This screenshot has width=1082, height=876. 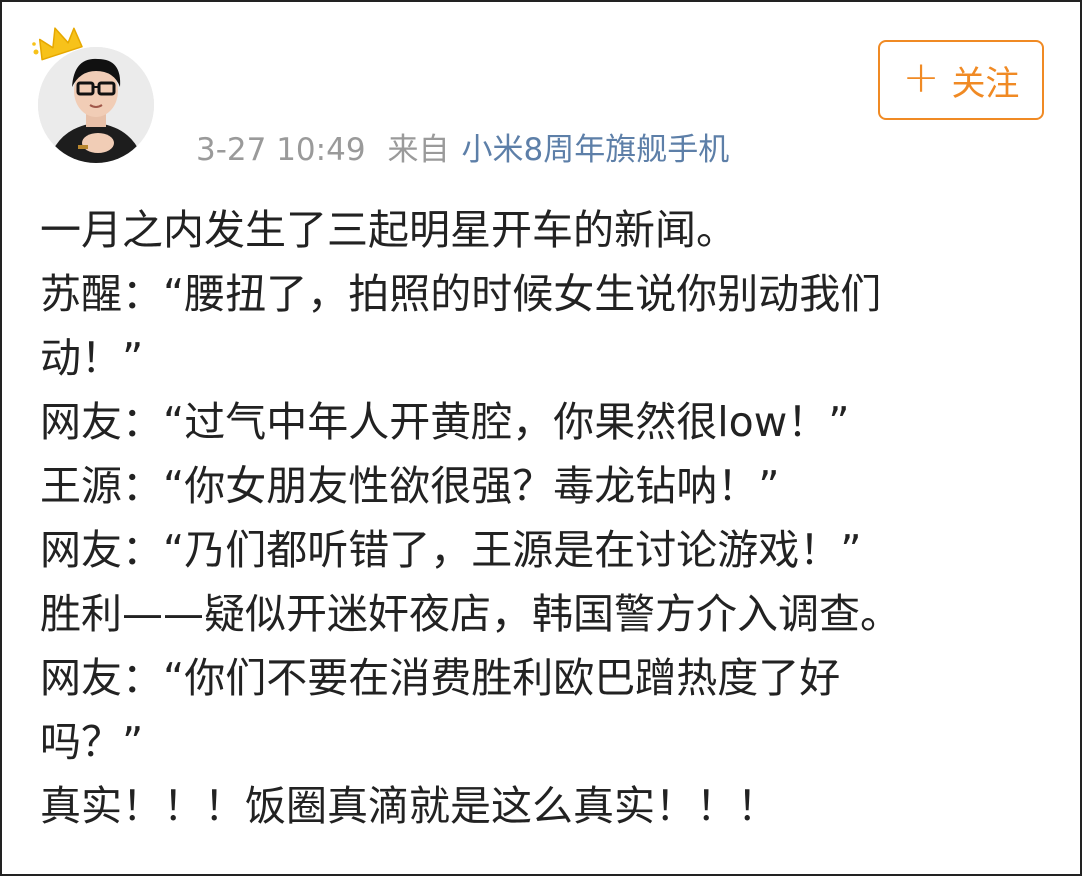 I want to click on follow-button-label: 关注, so click(x=985, y=83).